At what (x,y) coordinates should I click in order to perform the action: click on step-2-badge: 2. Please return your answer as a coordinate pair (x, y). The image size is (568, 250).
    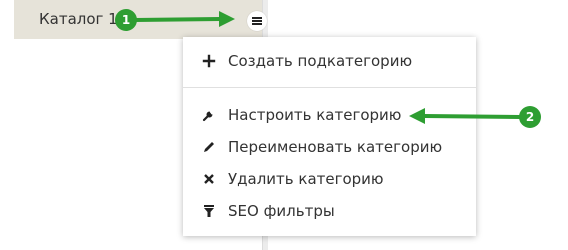
    Looking at the image, I should click on (530, 117).